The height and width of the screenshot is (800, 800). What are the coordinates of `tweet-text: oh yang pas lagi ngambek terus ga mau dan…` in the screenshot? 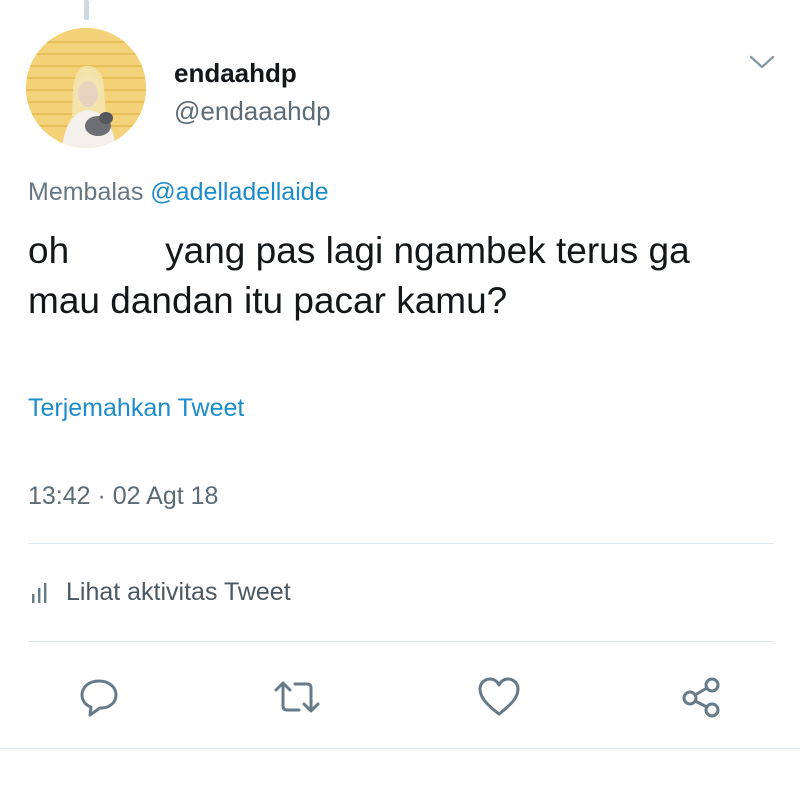 It's located at (408, 276).